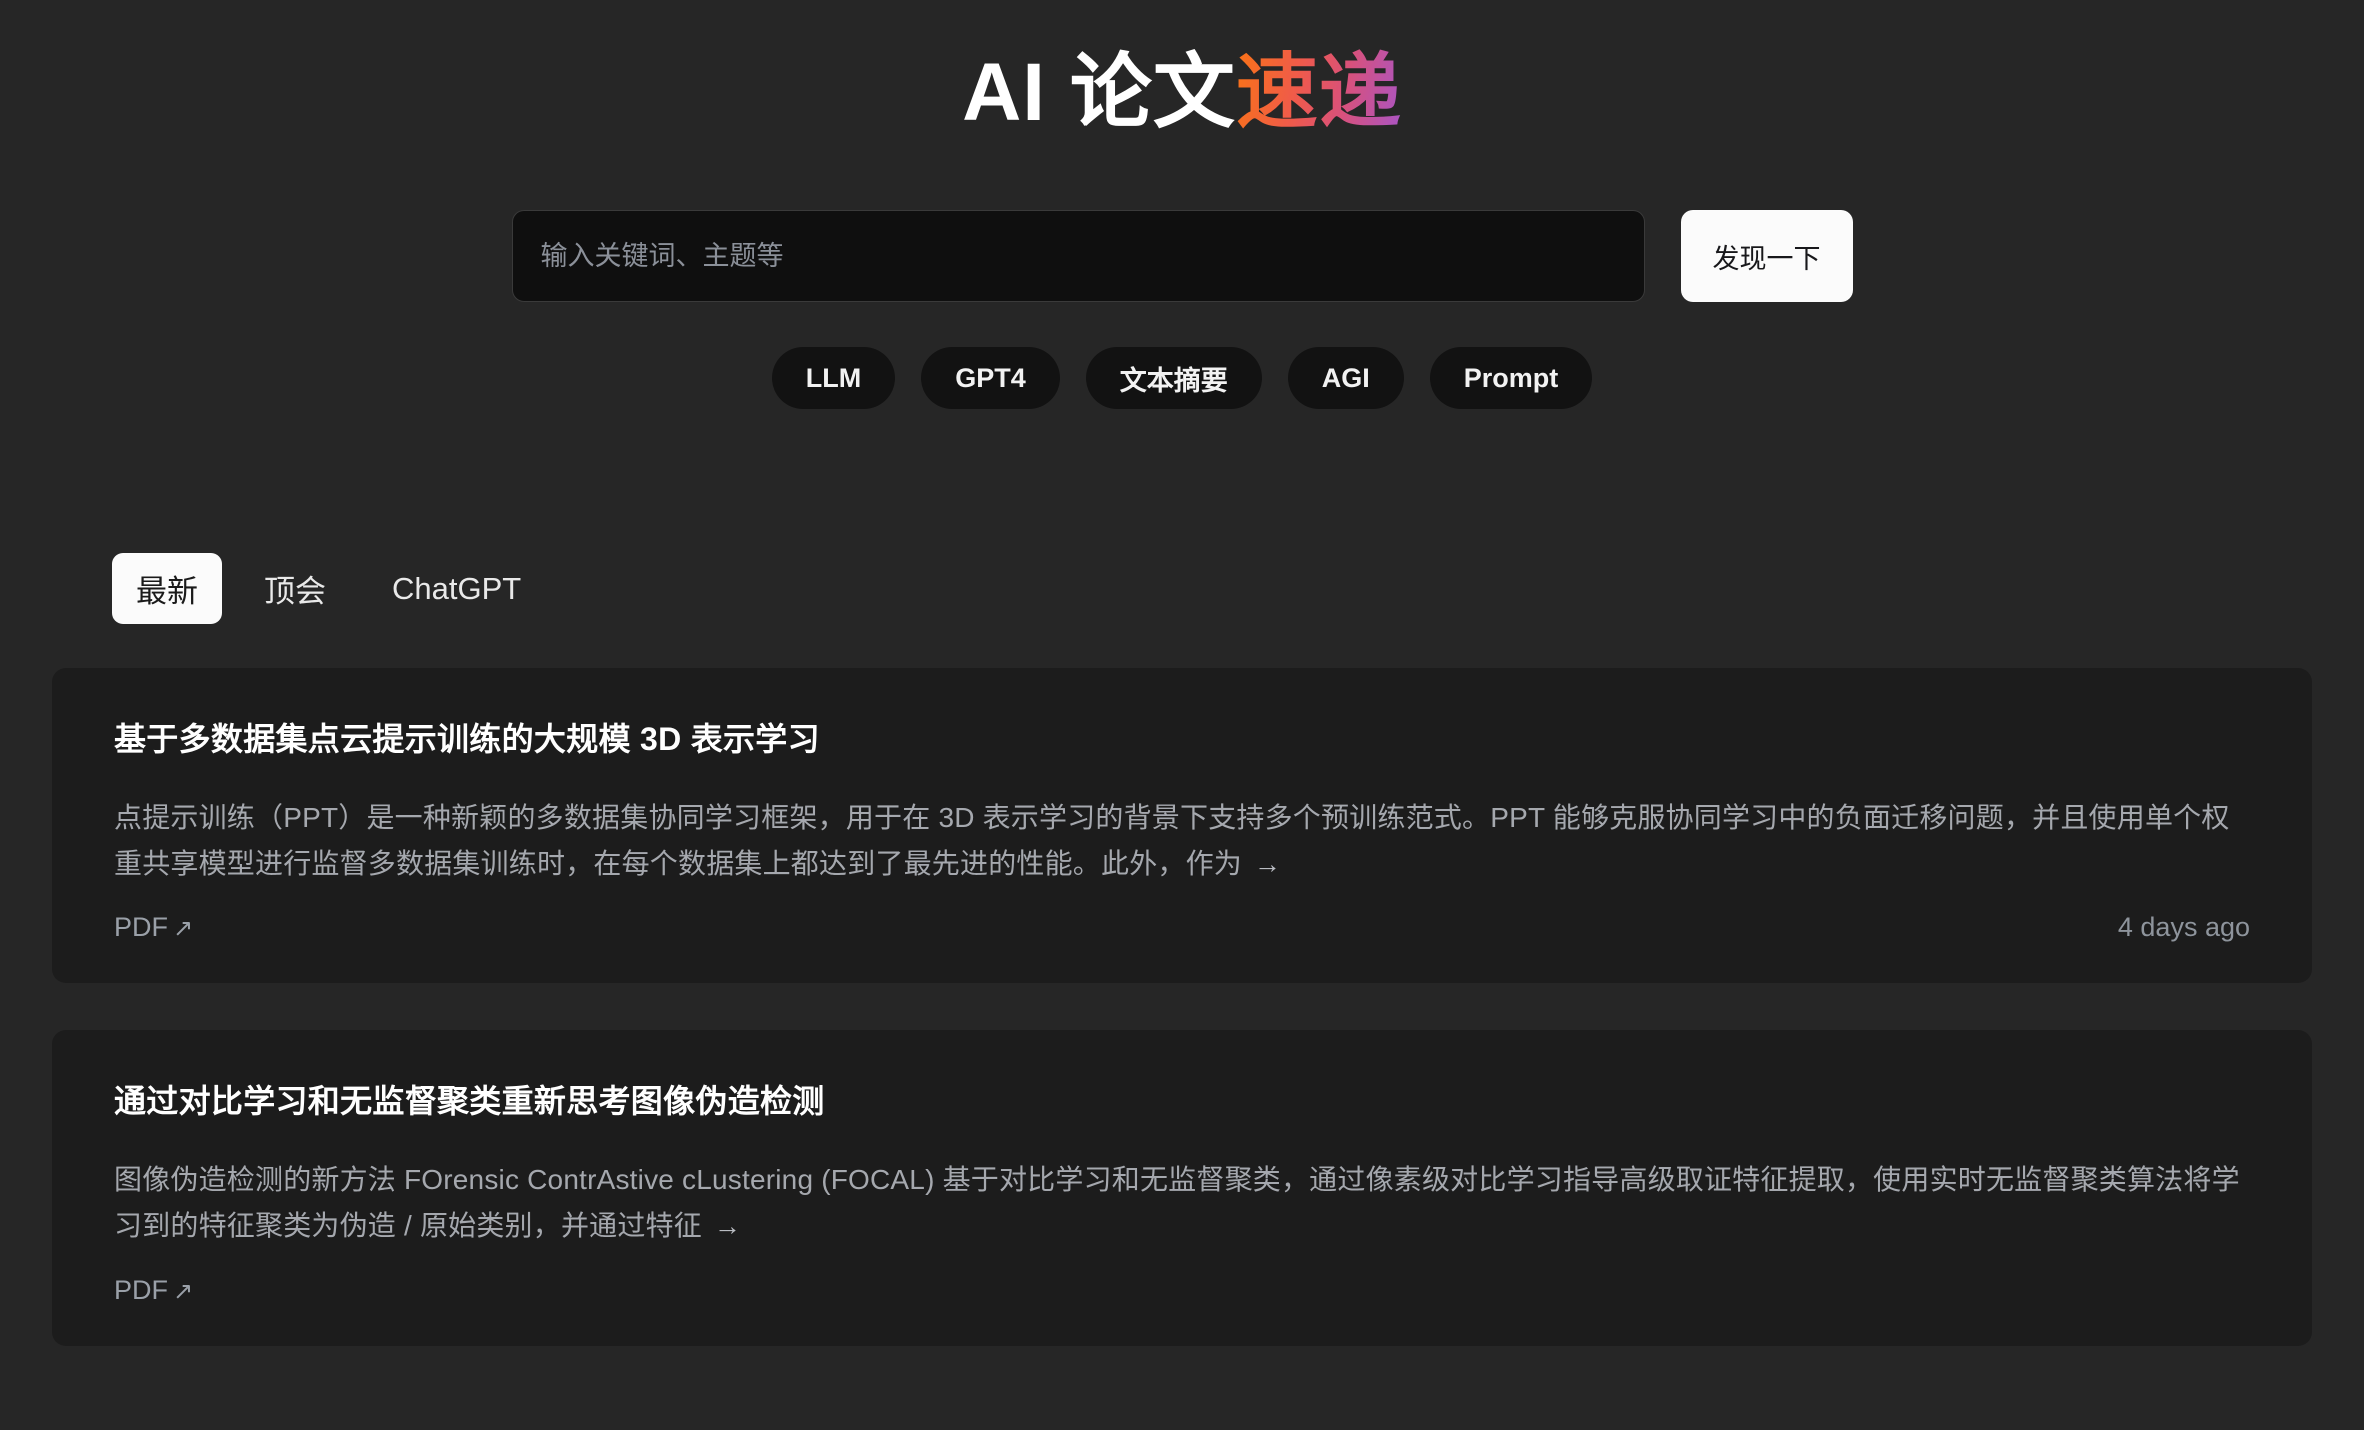 The height and width of the screenshot is (1430, 2364). I want to click on tag-chip-agi: AGI, so click(1345, 378).